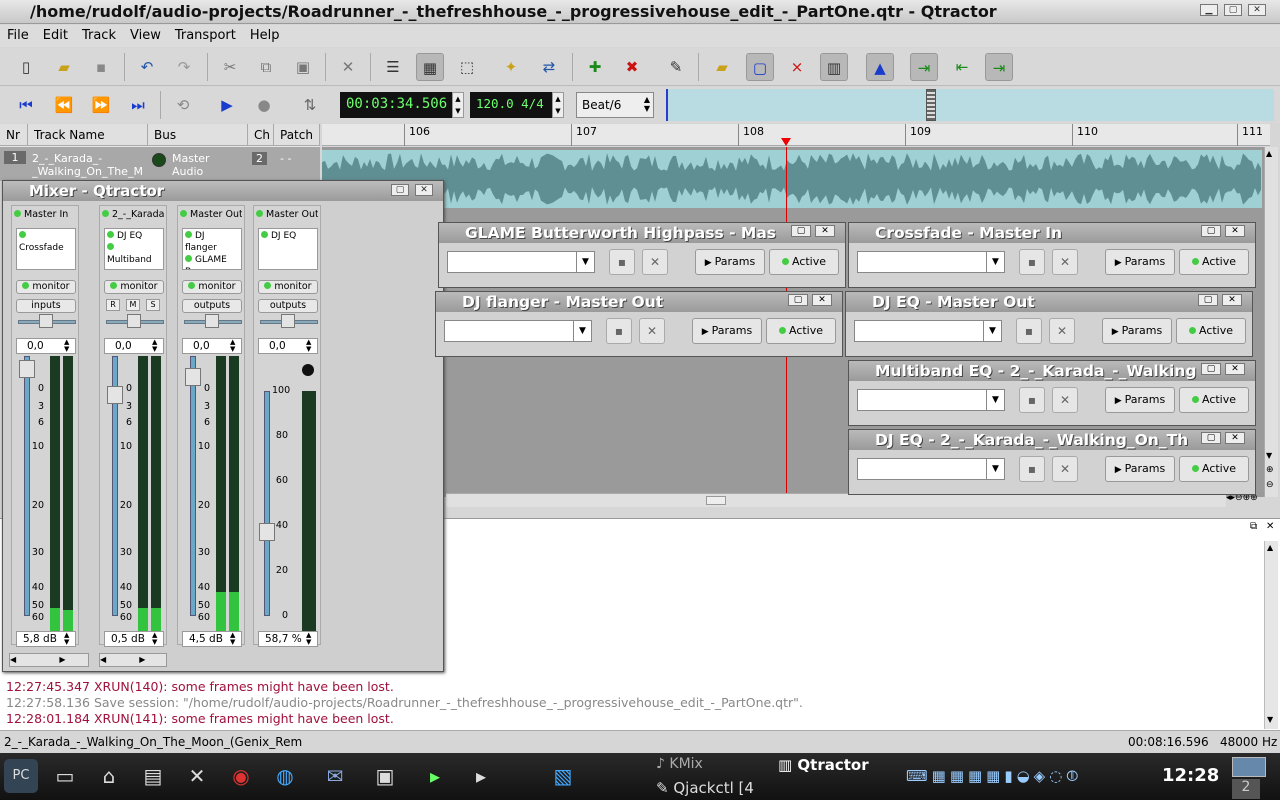 The width and height of the screenshot is (1280, 800). What do you see at coordinates (153, 776) in the screenshot?
I see `file-manager-icon: ▤` at bounding box center [153, 776].